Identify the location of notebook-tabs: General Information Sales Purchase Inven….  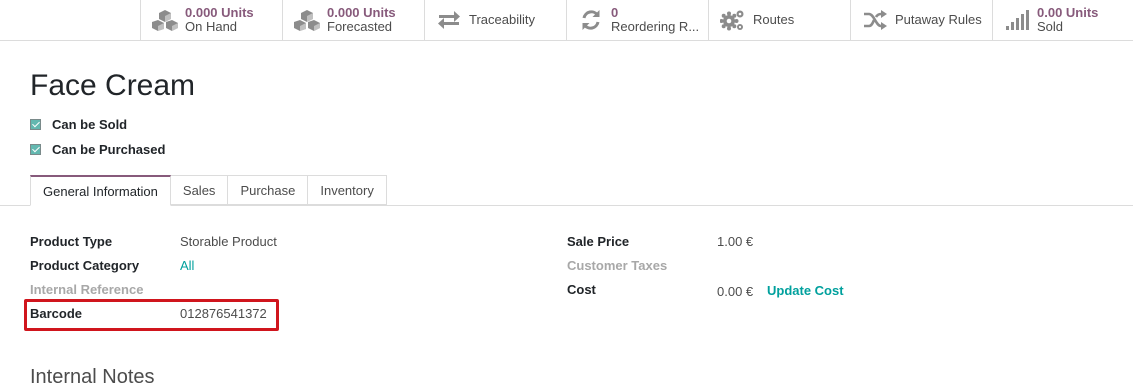
(208, 190).